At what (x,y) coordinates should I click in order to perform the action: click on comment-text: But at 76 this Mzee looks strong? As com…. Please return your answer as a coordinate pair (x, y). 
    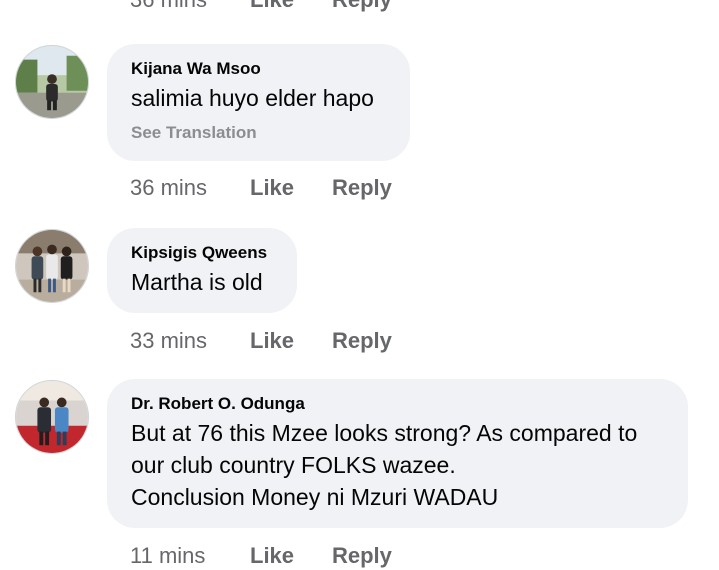
    Looking at the image, I should click on (397, 465).